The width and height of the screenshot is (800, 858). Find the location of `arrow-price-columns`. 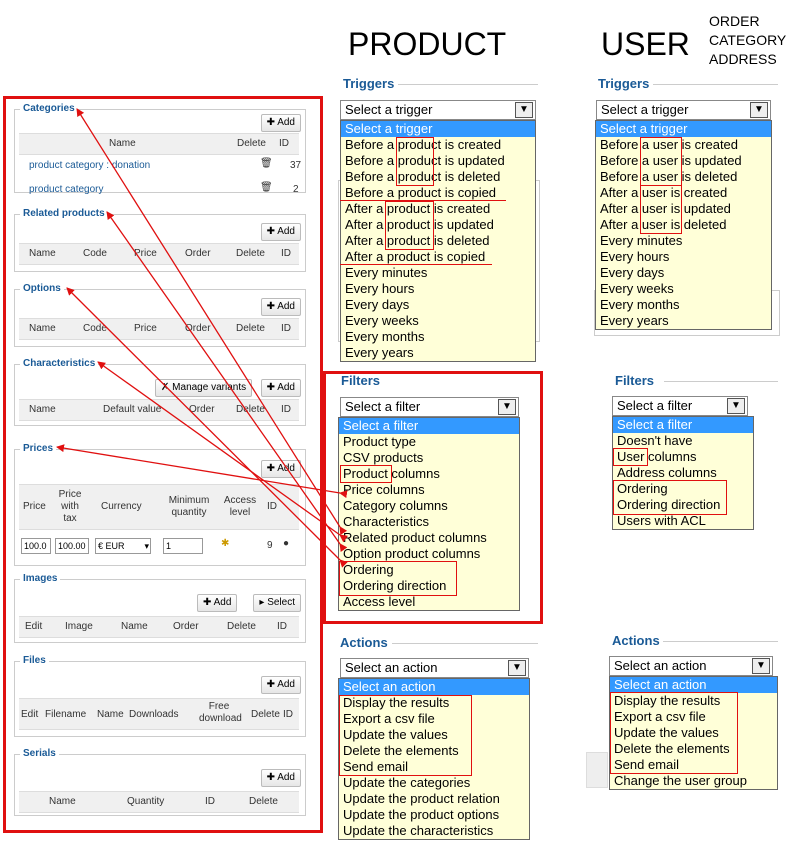

arrow-price-columns is located at coordinates (202, 471).